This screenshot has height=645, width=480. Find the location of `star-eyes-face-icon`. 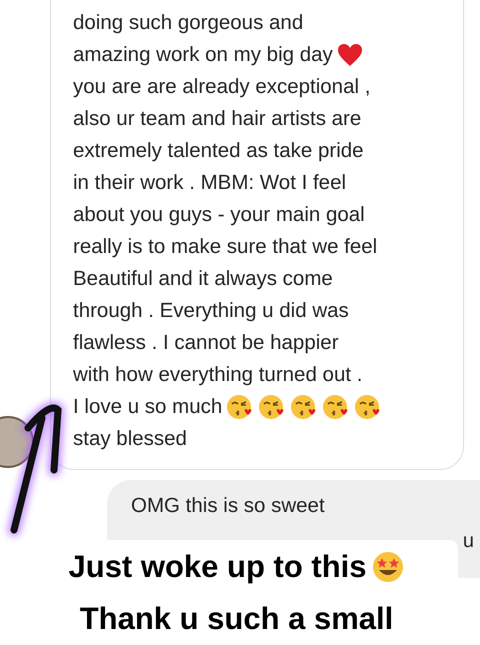

star-eyes-face-icon is located at coordinates (388, 566).